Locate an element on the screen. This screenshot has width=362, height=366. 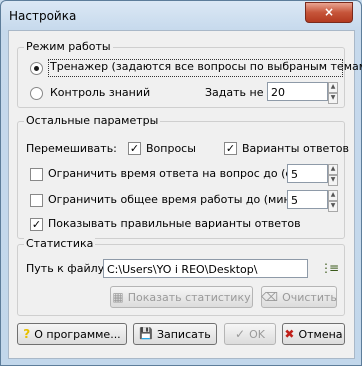
clear-stats-button: ⌫ Очистить is located at coordinates (299, 297).